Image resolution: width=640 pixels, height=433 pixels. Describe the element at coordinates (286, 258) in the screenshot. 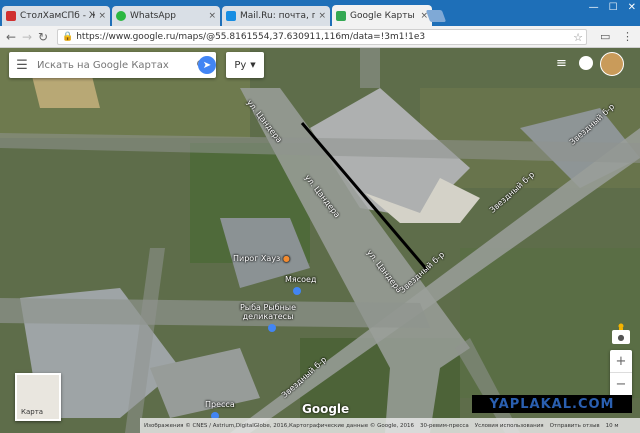

I see `restaurant-icon: ●` at that location.